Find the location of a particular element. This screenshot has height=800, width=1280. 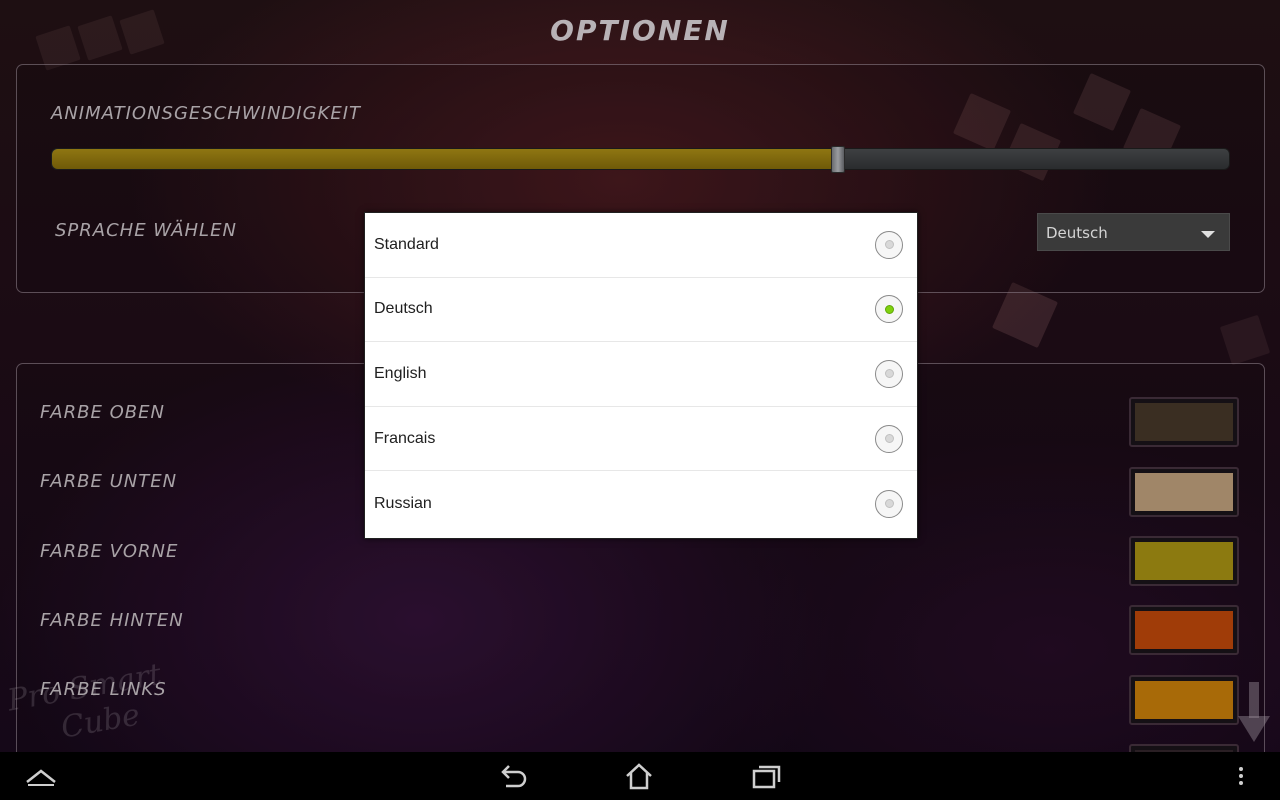

language-dropdown-value: Deutsch is located at coordinates (1077, 233).